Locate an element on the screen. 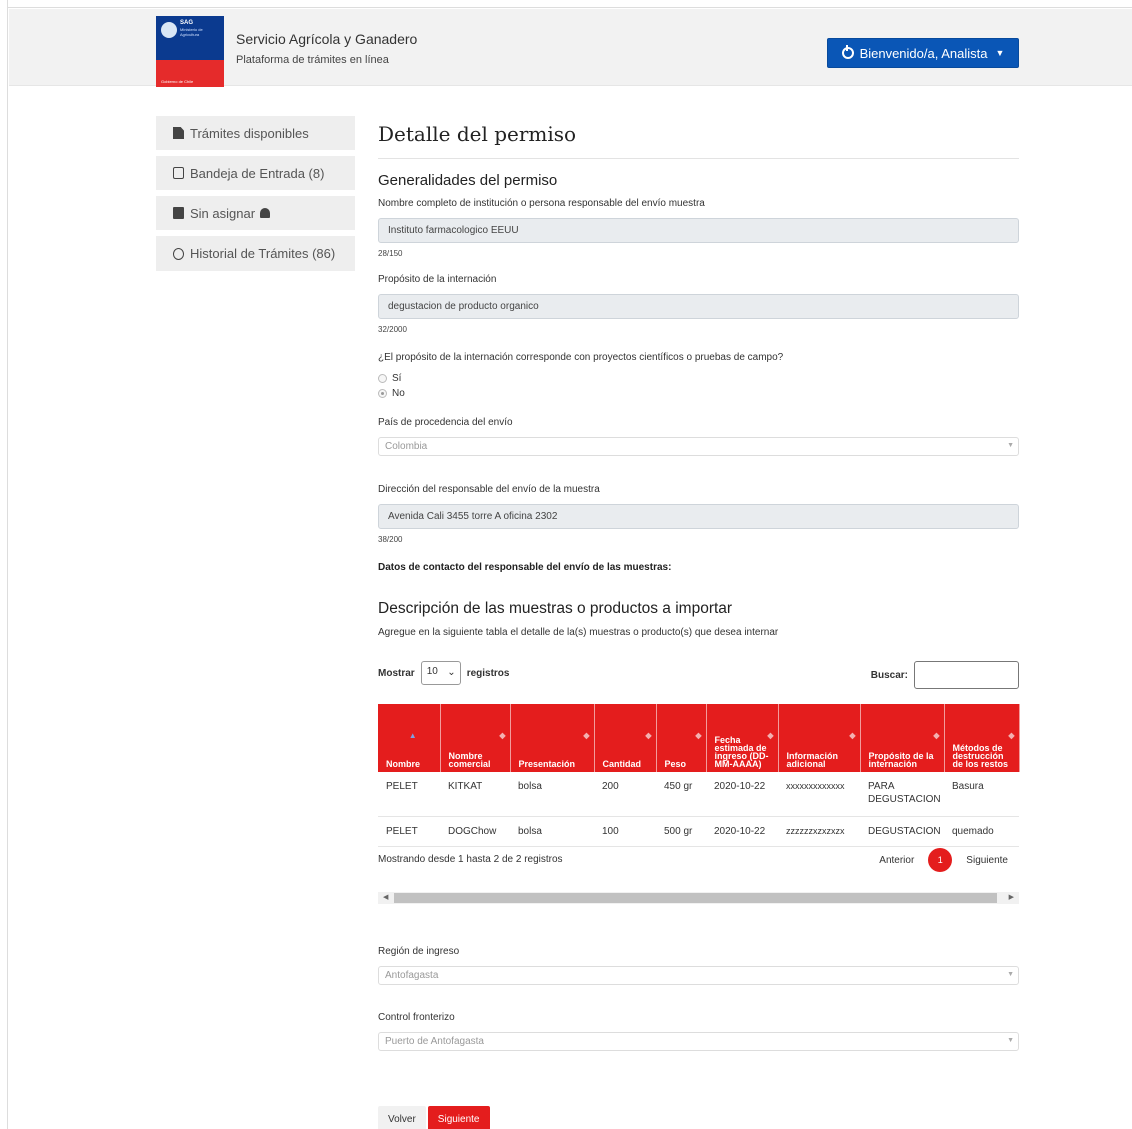 The image size is (1132, 1129). pagination: Anterior 1 Siguiente is located at coordinates (943, 860).